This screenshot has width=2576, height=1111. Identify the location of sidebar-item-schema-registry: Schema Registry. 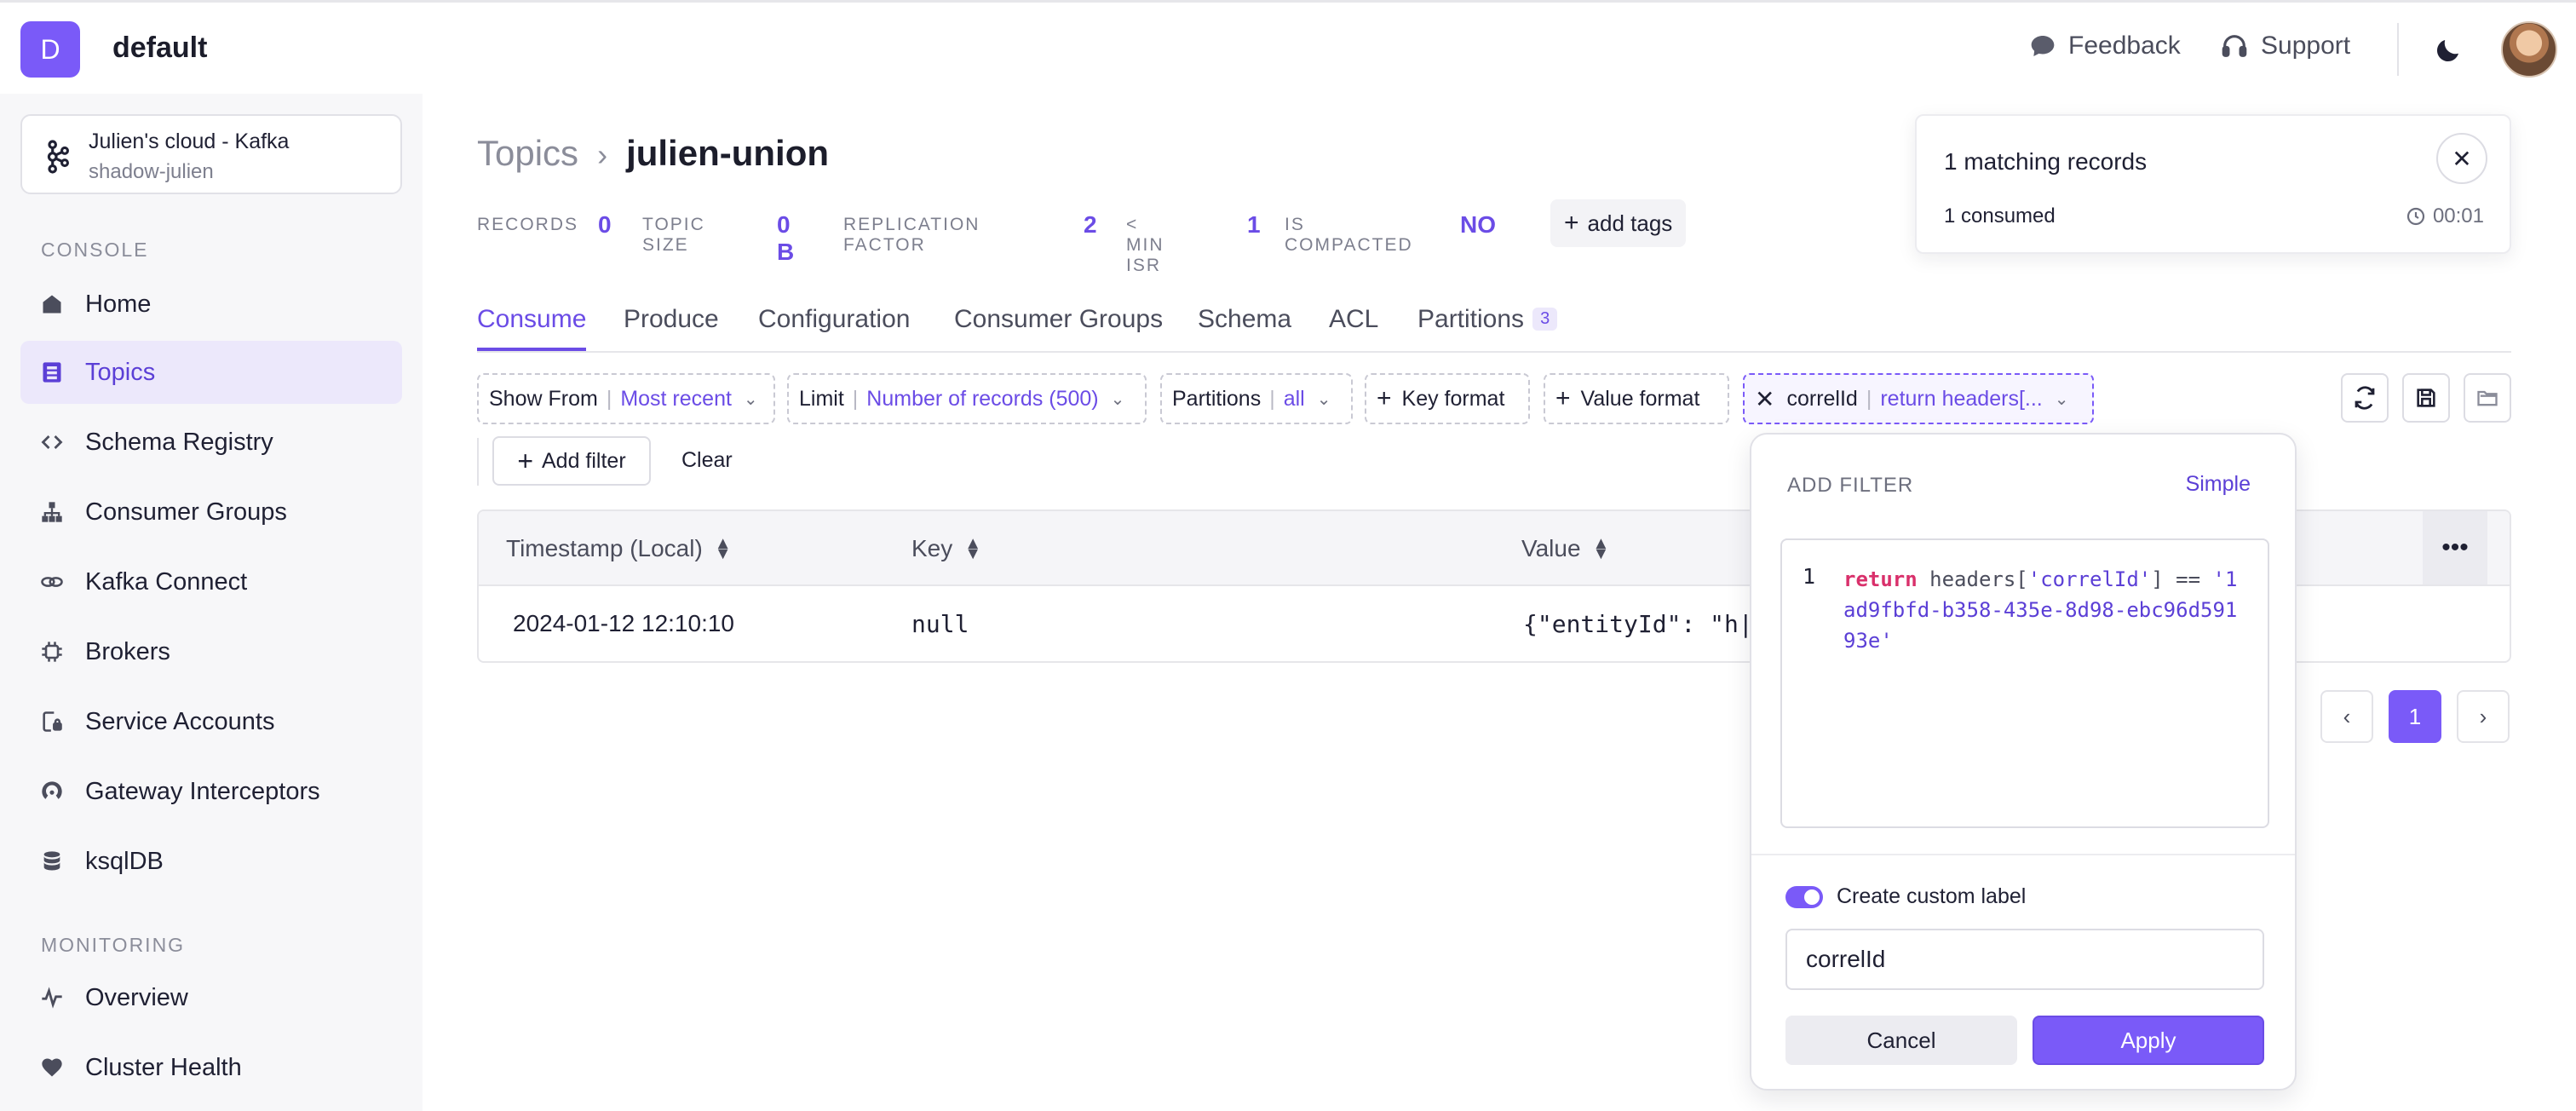
(211, 442).